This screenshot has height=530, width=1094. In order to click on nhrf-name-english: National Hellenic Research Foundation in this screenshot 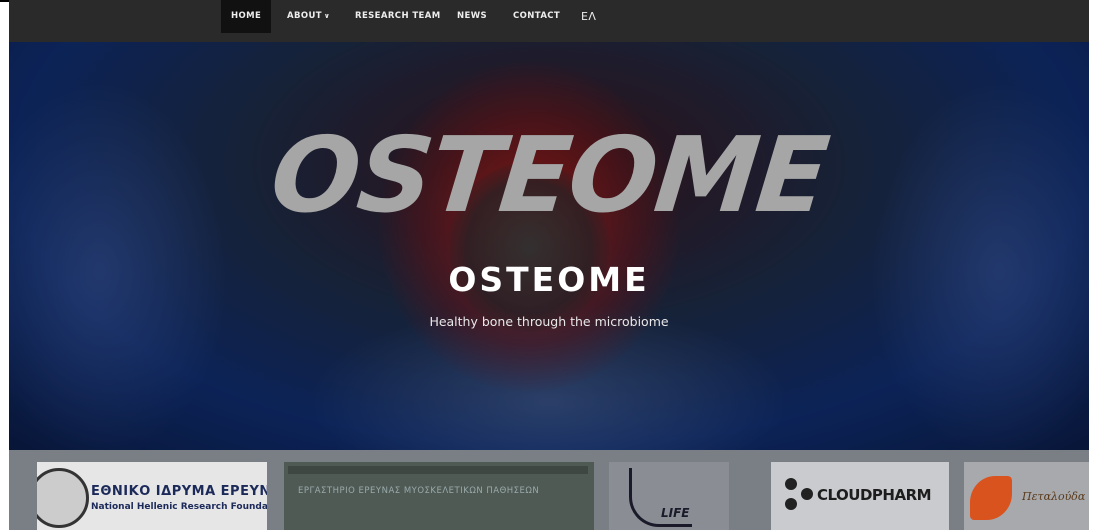, I will do `click(179, 507)`.